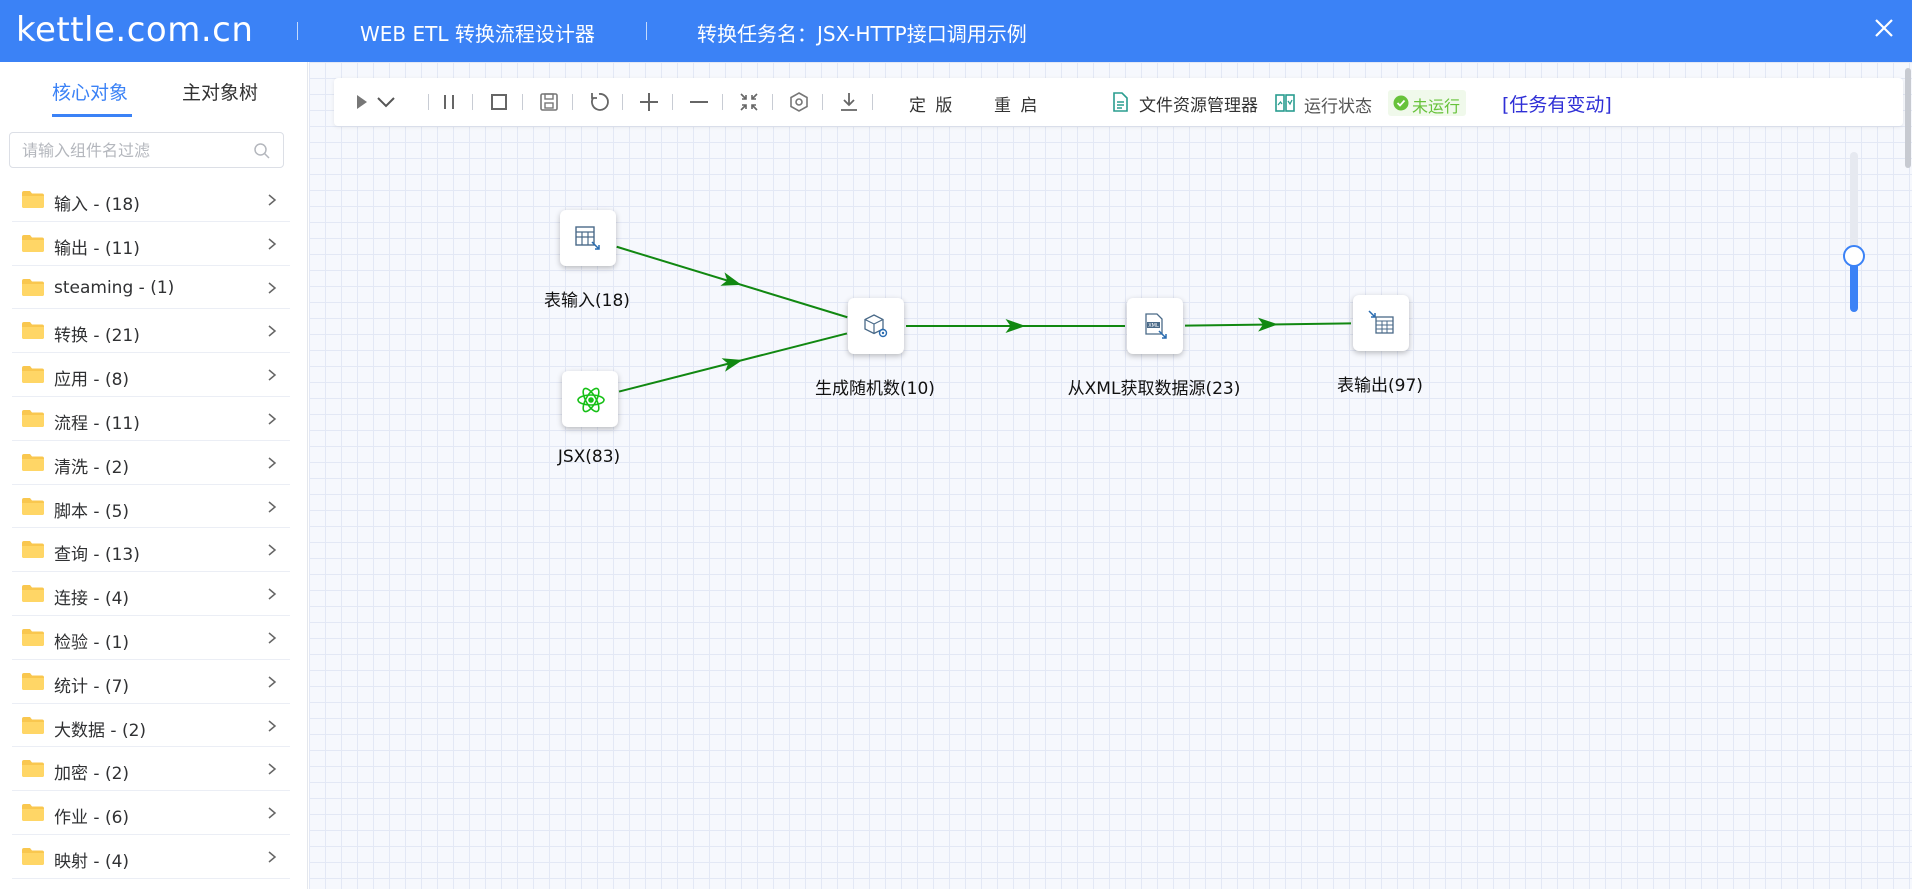  Describe the element at coordinates (92, 861) in the screenshot. I see `category-label: 映射 - (4)` at that location.